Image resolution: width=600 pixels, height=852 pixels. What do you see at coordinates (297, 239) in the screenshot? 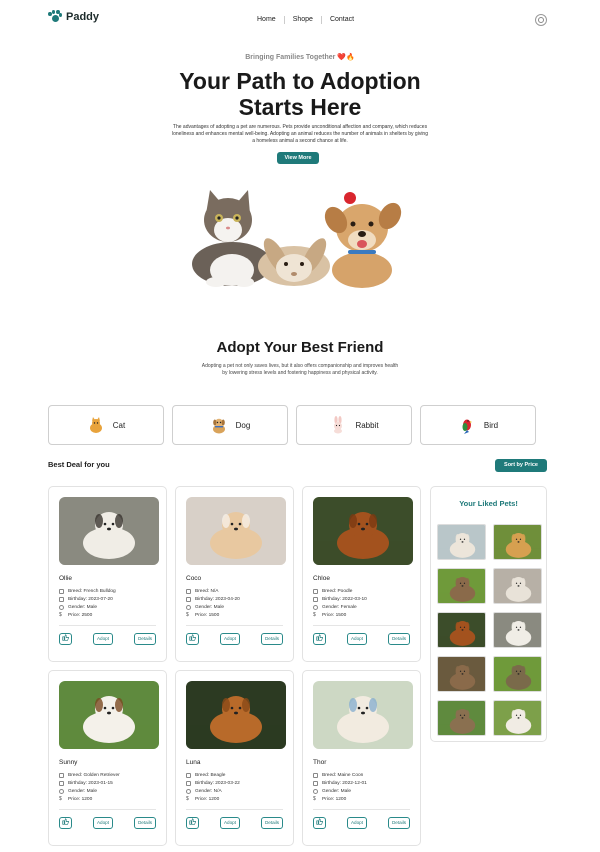
I see `hero-pets-illustration` at bounding box center [297, 239].